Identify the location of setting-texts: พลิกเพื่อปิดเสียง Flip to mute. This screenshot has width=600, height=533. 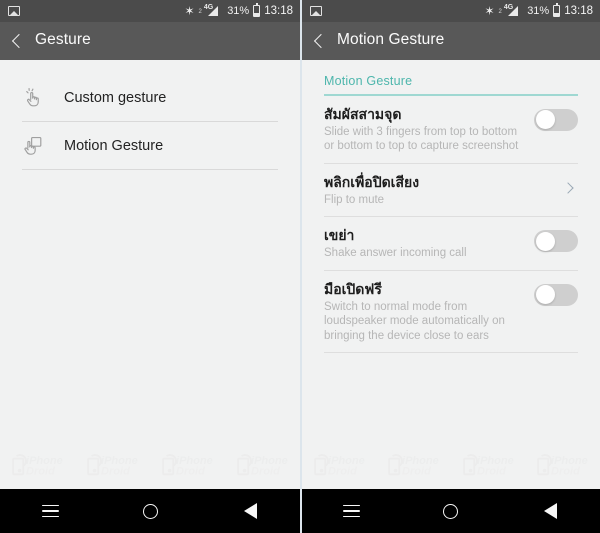
(440, 190).